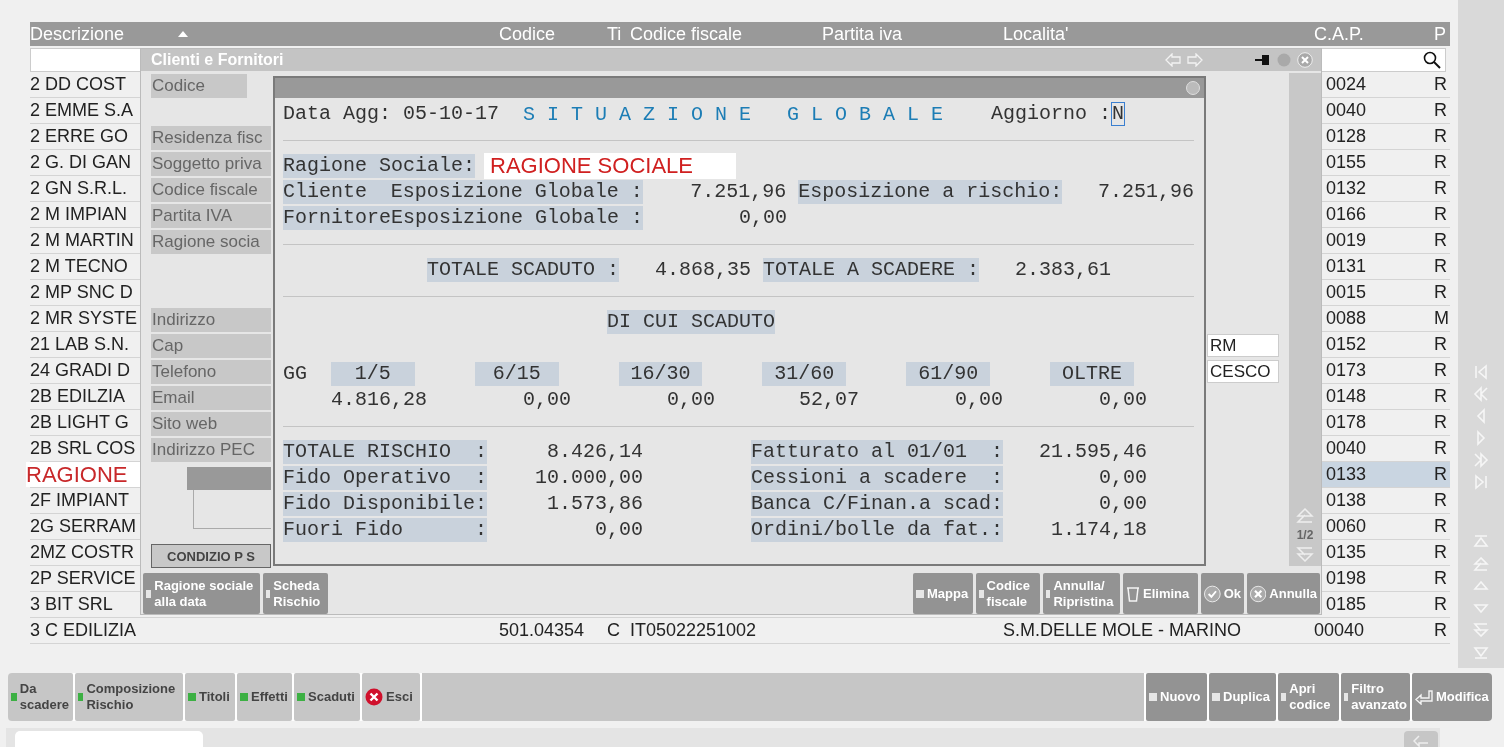 Image resolution: width=1504 pixels, height=747 pixels. I want to click on table-cell: RAGIONE, so click(83, 474).